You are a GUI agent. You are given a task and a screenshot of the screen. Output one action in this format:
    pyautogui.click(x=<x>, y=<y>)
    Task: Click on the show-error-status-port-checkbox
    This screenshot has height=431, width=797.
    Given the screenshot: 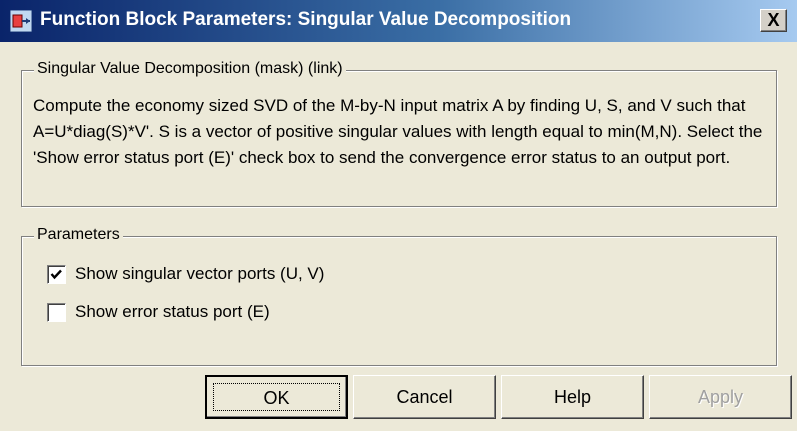 What is the action you would take?
    pyautogui.click(x=56, y=312)
    